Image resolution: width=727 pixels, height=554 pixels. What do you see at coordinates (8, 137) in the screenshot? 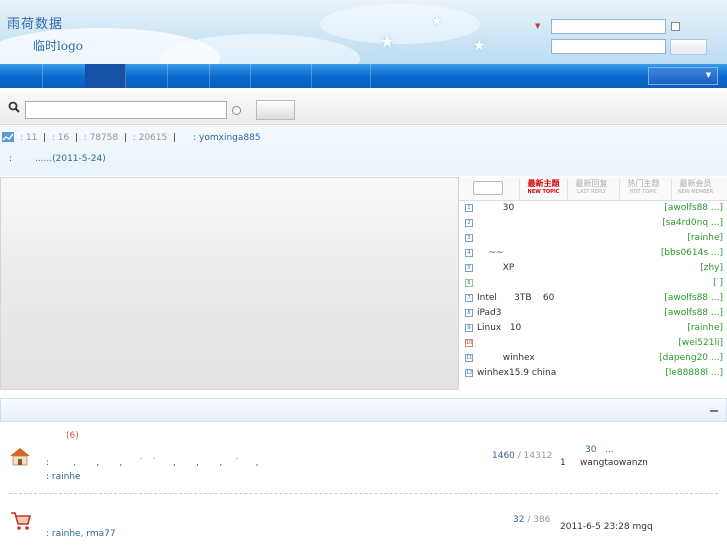
I see `stats-chart-icon` at bounding box center [8, 137].